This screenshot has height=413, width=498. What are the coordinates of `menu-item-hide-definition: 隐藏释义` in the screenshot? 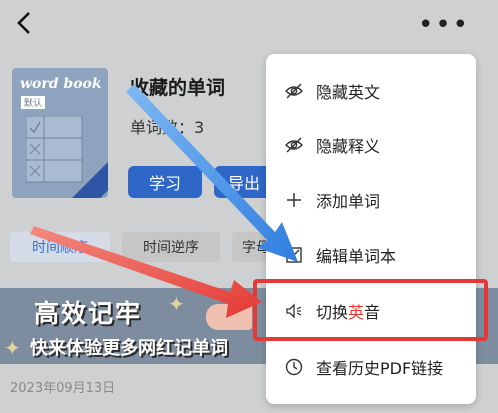 It's located at (371, 145).